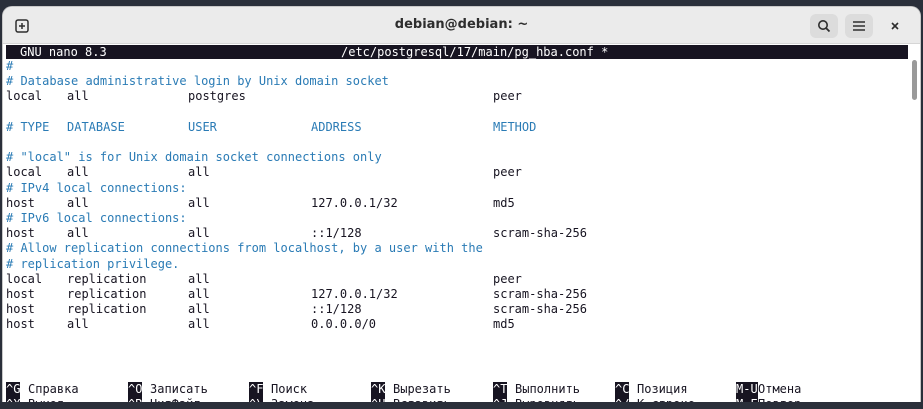 The image size is (923, 409). I want to click on shortcut-key: ^C, so click(622, 390).